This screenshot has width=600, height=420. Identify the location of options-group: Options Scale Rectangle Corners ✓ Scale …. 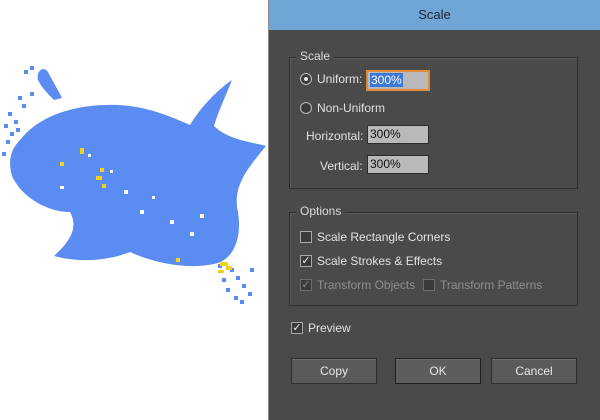
(433, 255).